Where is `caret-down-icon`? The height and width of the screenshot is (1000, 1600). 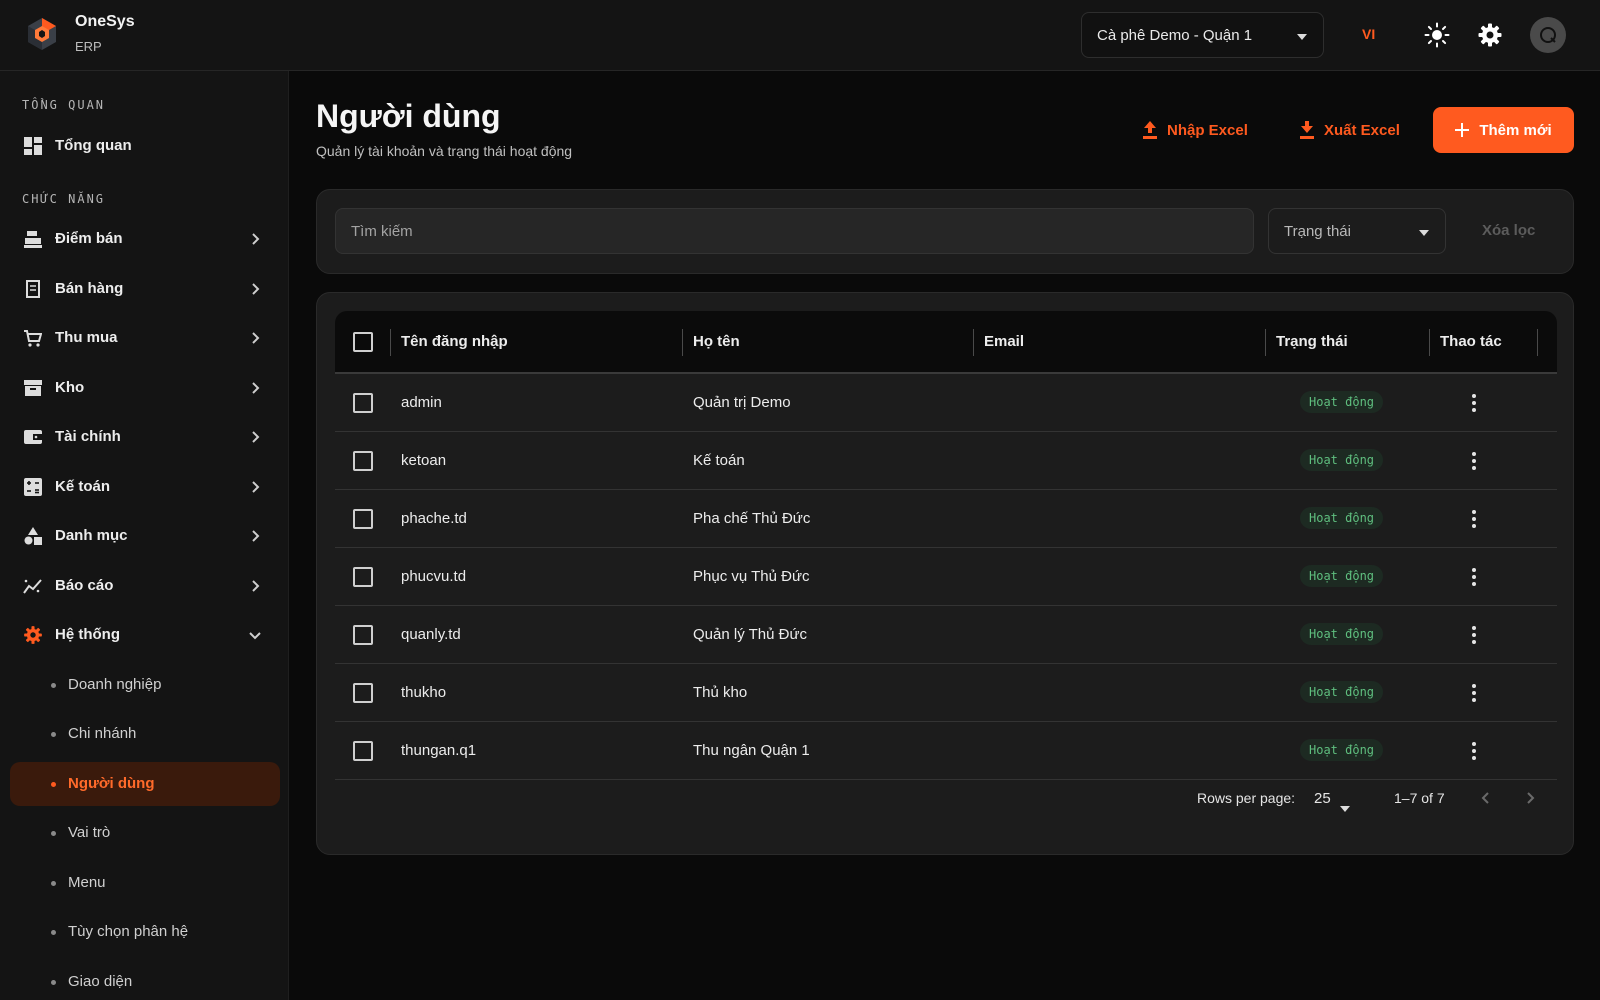 caret-down-icon is located at coordinates (1345, 809).